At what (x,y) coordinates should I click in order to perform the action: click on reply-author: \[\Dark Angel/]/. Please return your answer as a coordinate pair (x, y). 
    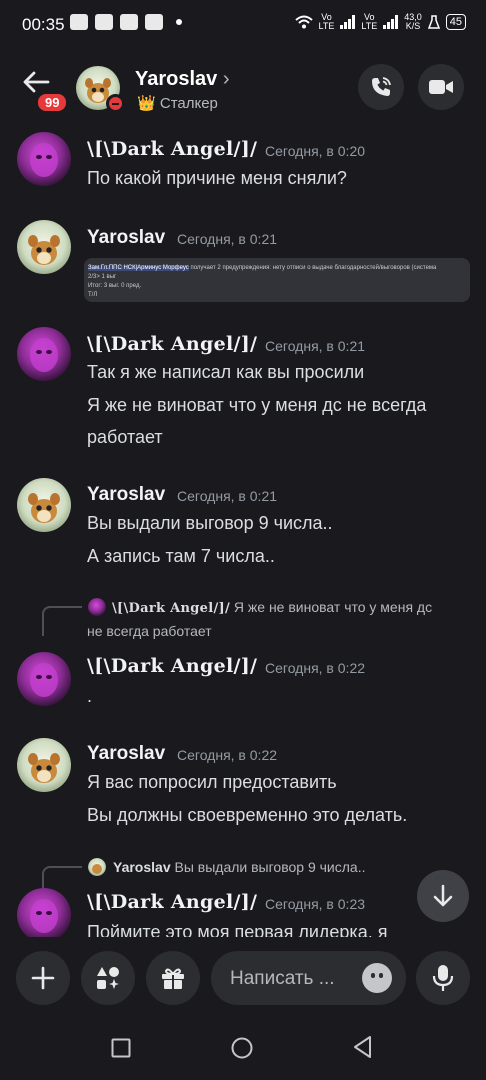
    Looking at the image, I should click on (171, 608).